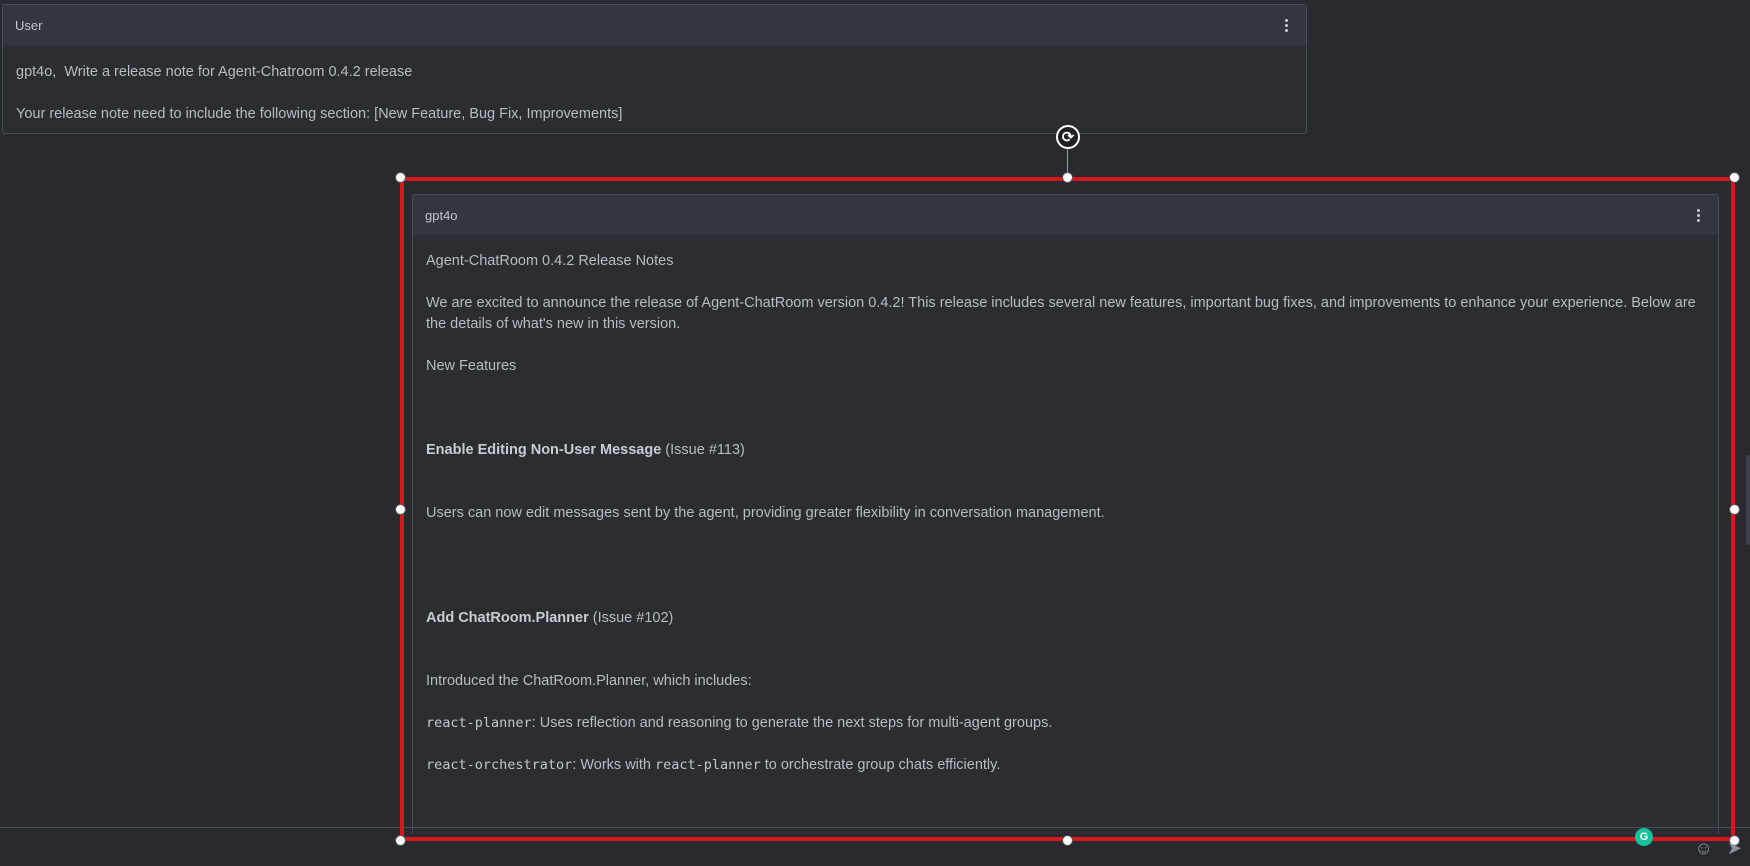 The image size is (1750, 866). I want to click on planner-item-text: : Works with, so click(614, 765).